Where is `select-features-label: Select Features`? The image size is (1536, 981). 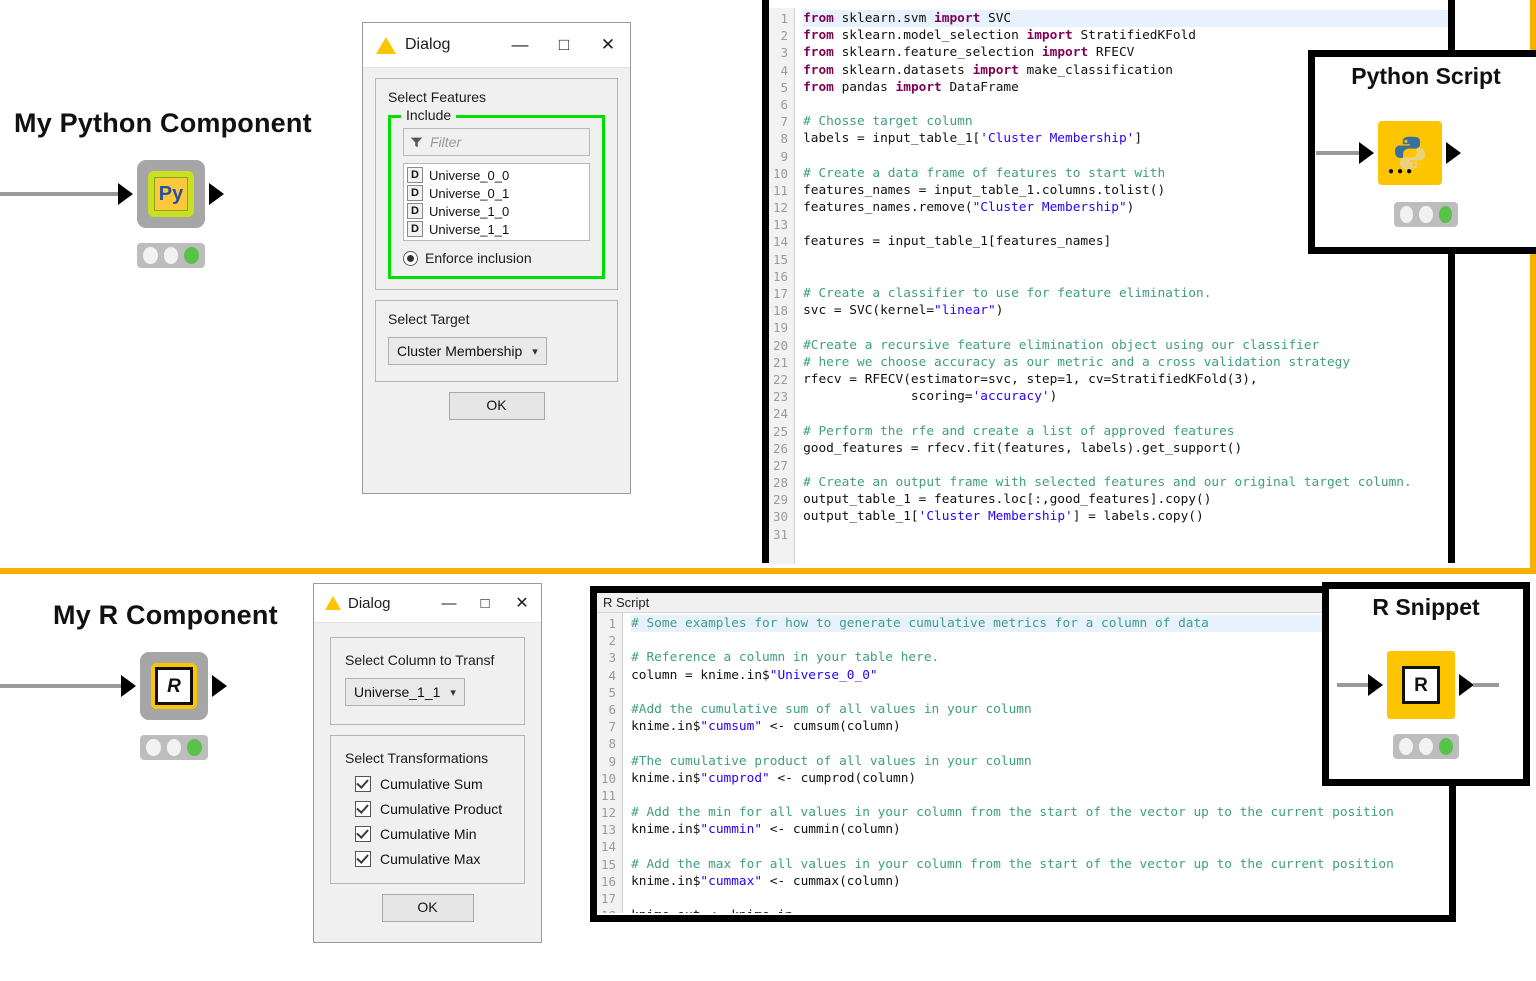 select-features-label: Select Features is located at coordinates (437, 97).